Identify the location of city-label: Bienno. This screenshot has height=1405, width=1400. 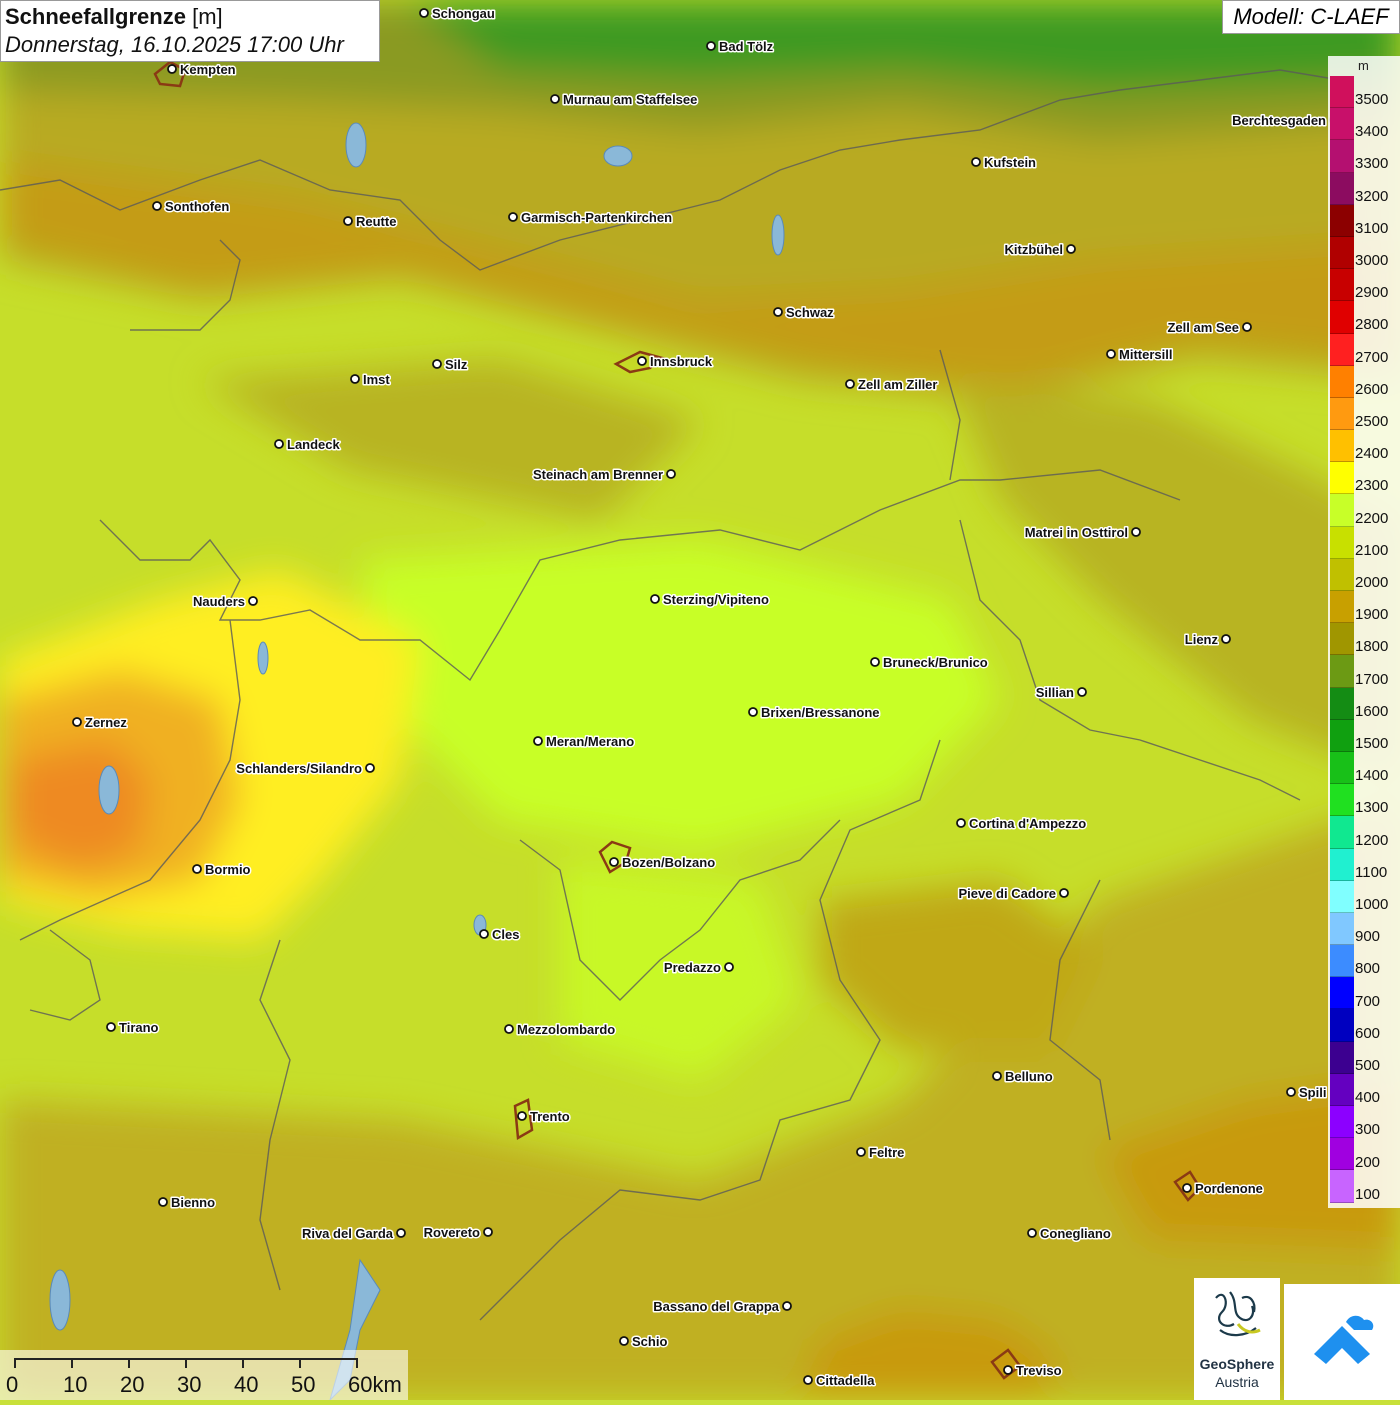
(193, 1202).